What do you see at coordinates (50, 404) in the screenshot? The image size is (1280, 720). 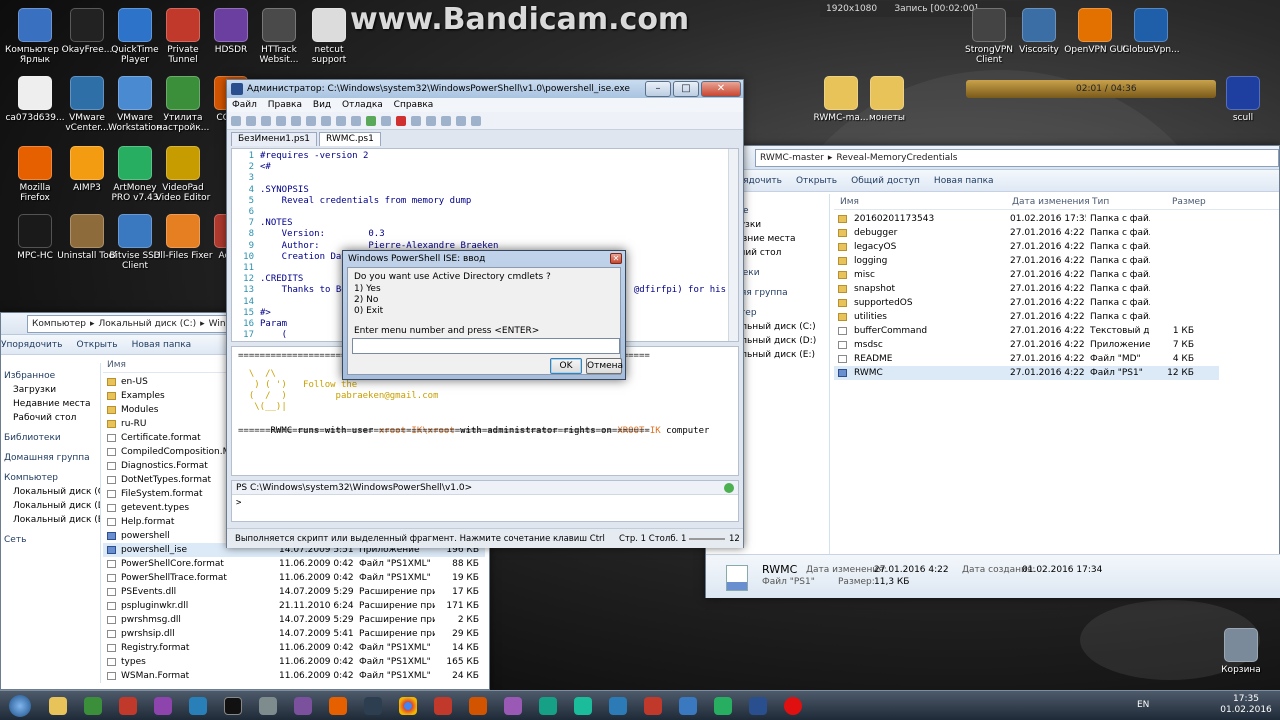 I see `nav-item: Недавние места` at bounding box center [50, 404].